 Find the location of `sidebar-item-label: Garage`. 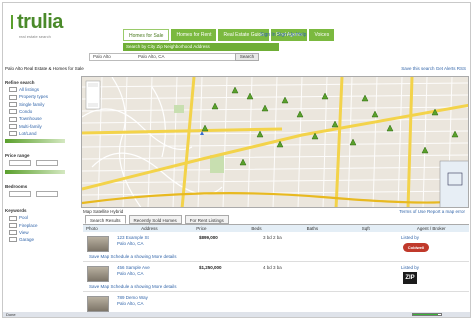

sidebar-item-label: Garage is located at coordinates (27, 240).